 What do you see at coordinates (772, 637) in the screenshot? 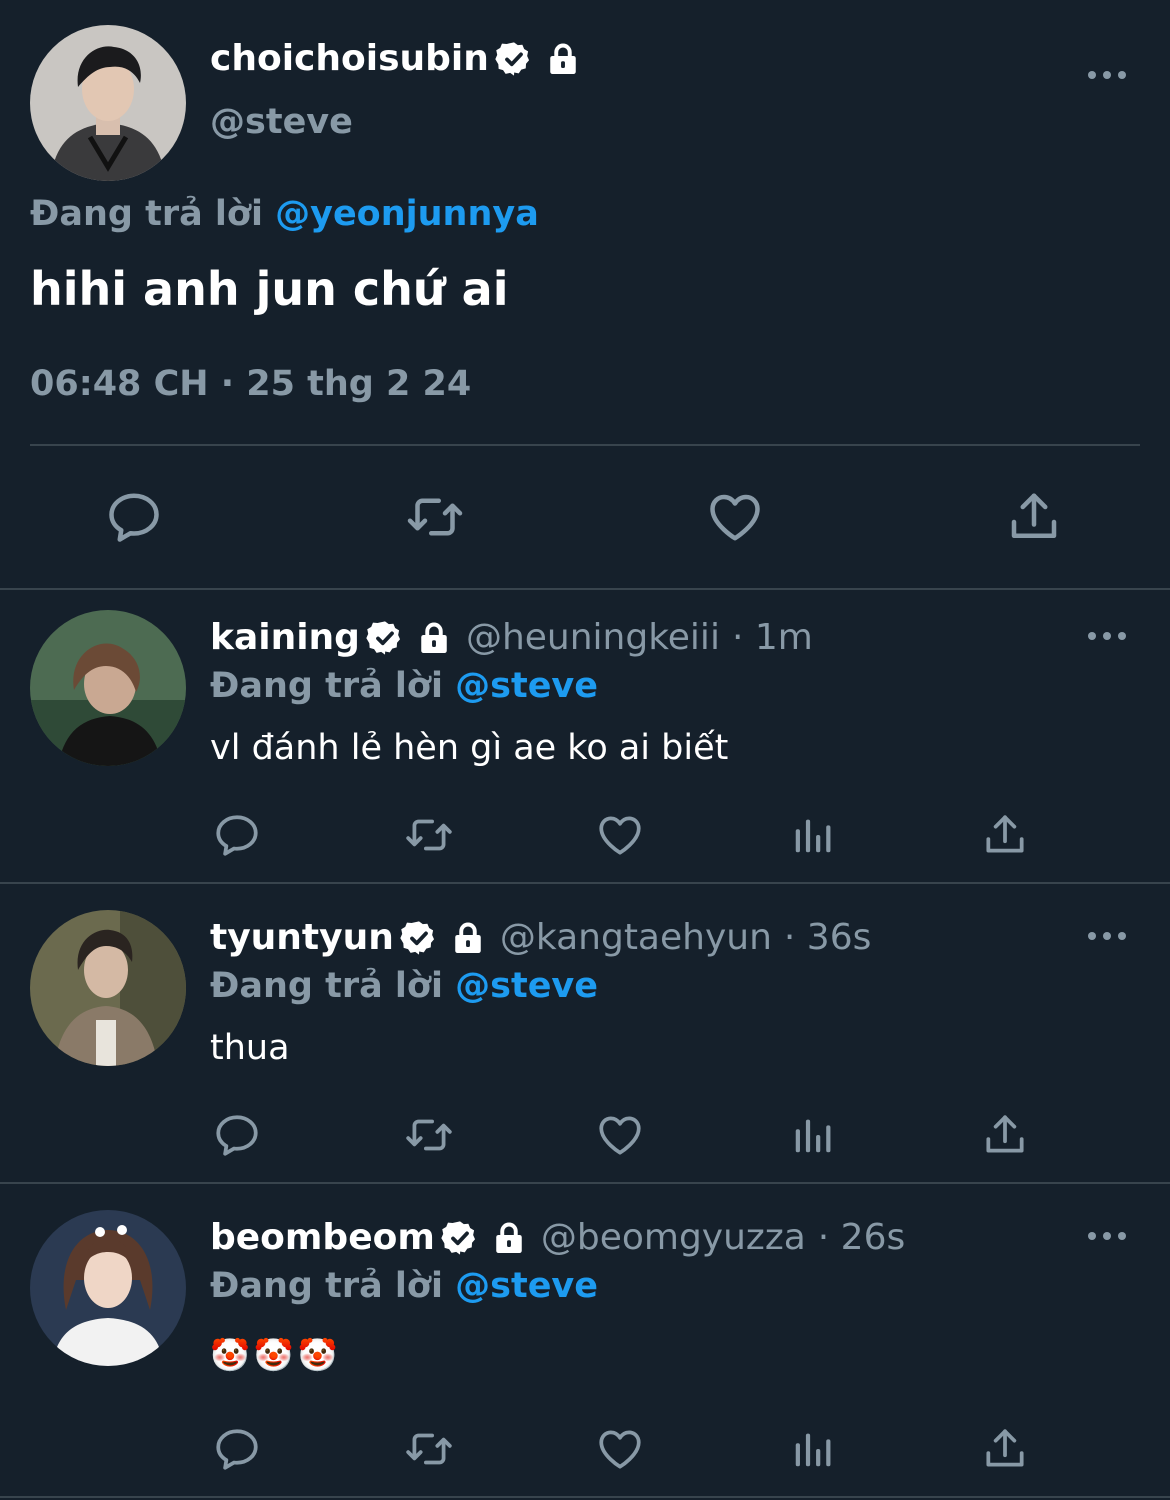
I see `time-ago: · 1m` at bounding box center [772, 637].